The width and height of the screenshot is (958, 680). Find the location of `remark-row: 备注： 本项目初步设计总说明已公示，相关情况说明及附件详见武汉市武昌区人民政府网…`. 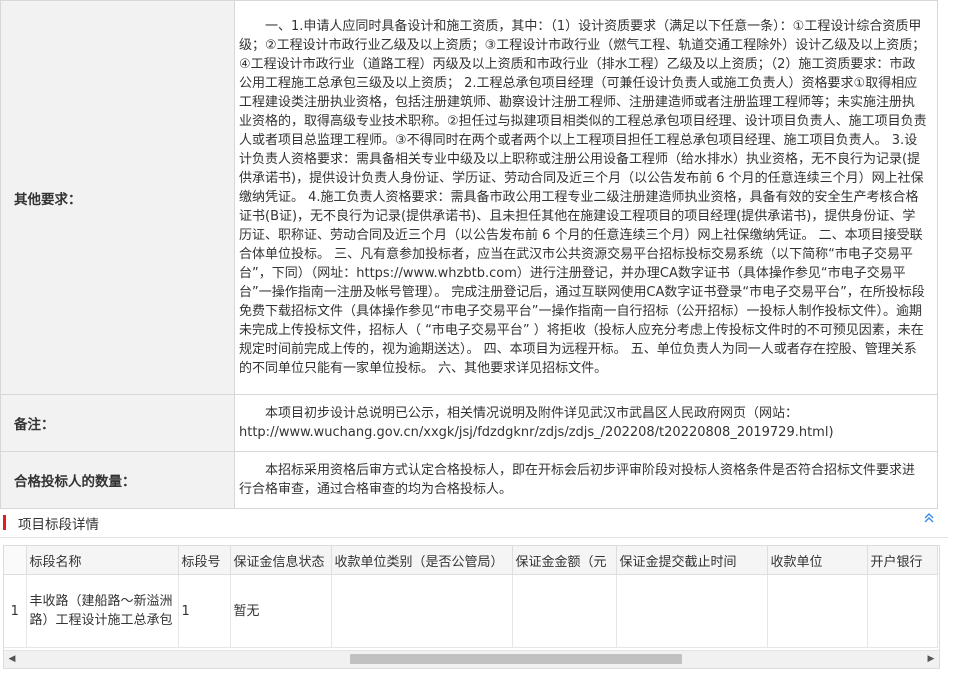

remark-row: 备注： 本项目初步设计总说明已公示，相关情况说明及附件详见武汉市武昌区人民政府网… is located at coordinates (469, 423).